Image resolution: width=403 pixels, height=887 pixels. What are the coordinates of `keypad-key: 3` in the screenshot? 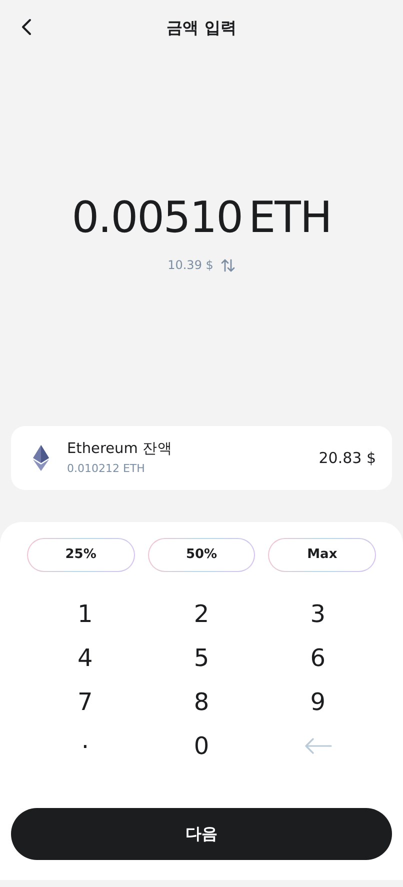 It's located at (318, 614).